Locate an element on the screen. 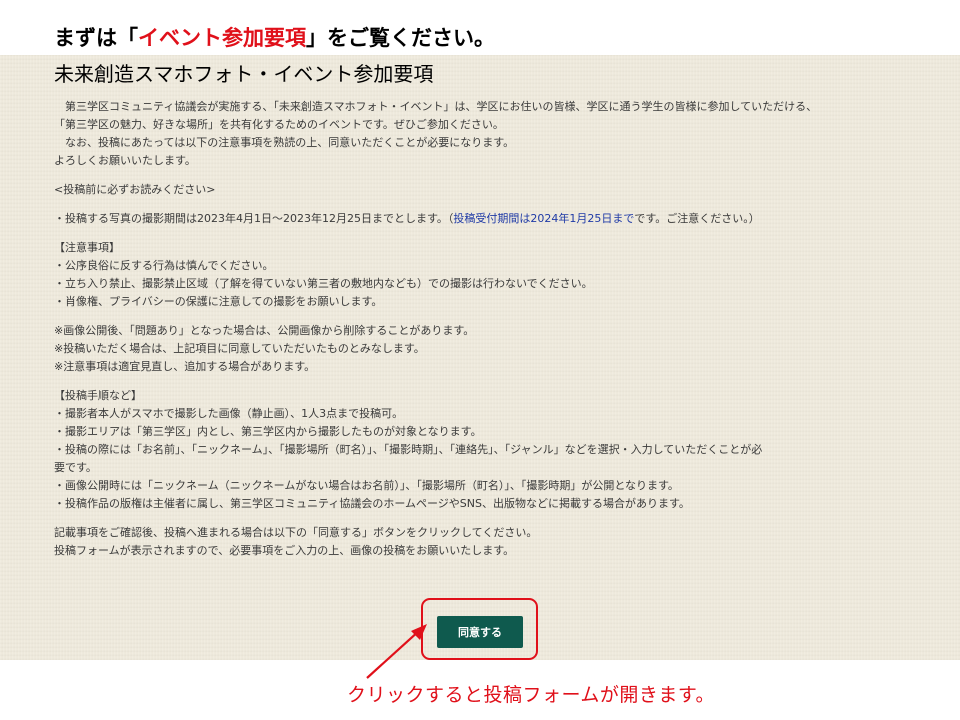 The width and height of the screenshot is (960, 720). procedure-item: ・撮影者本人がスマホで撮影した画像（静止画）、1人3点まで投稿可。 is located at coordinates (229, 413).